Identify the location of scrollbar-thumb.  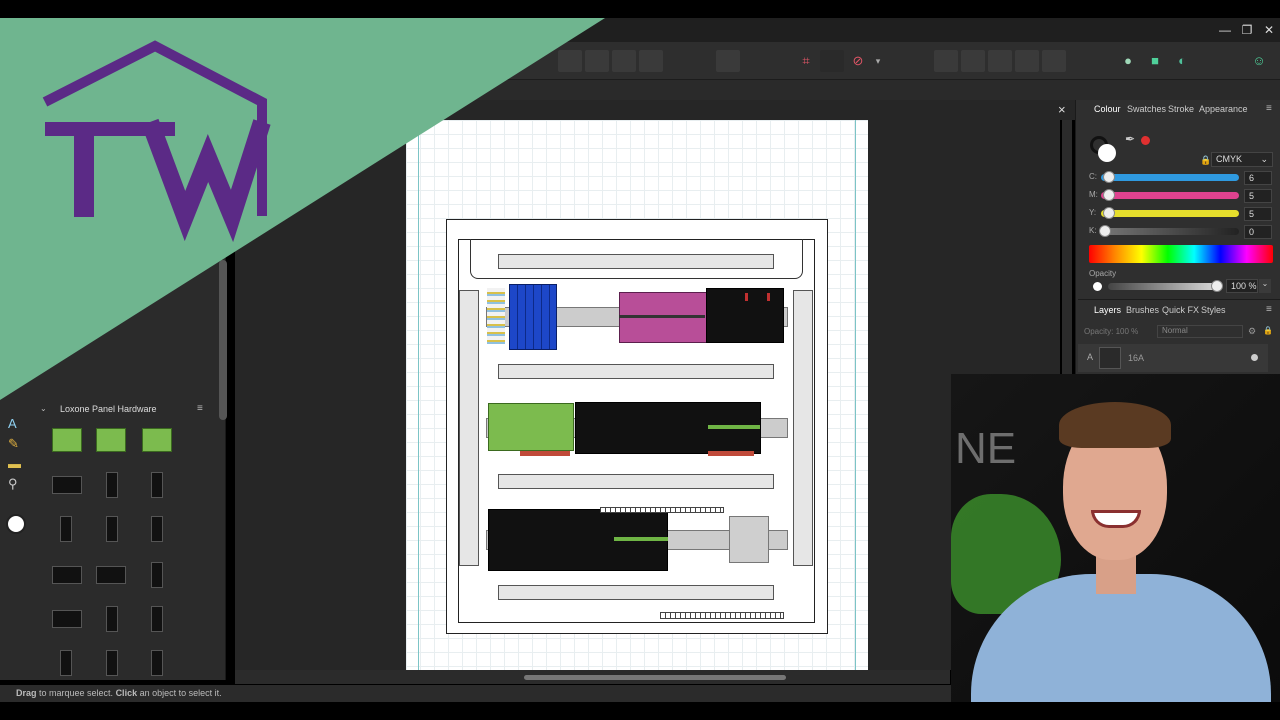
(655, 677).